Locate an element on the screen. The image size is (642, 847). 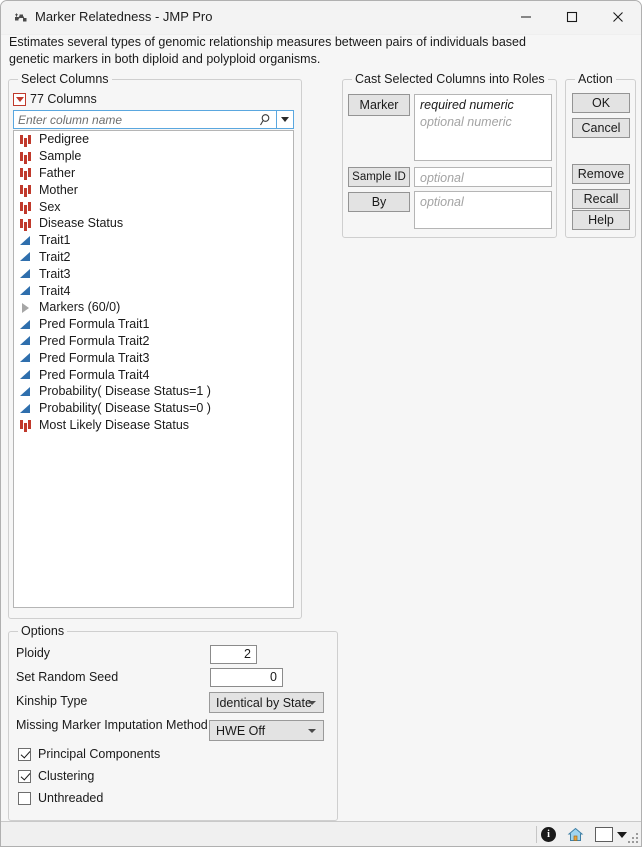
marker-role-box: required numeric optional numeric is located at coordinates (483, 127).